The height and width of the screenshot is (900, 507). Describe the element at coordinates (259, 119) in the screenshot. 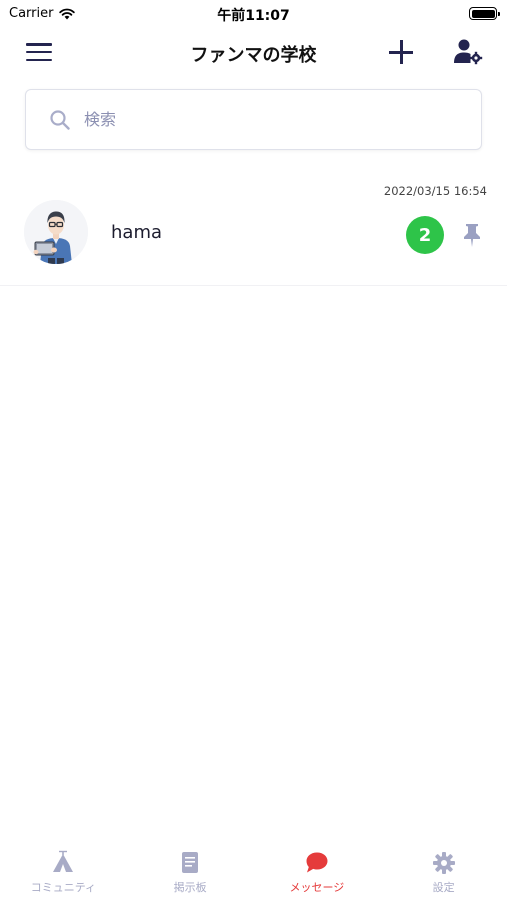

I see `search-input` at that location.